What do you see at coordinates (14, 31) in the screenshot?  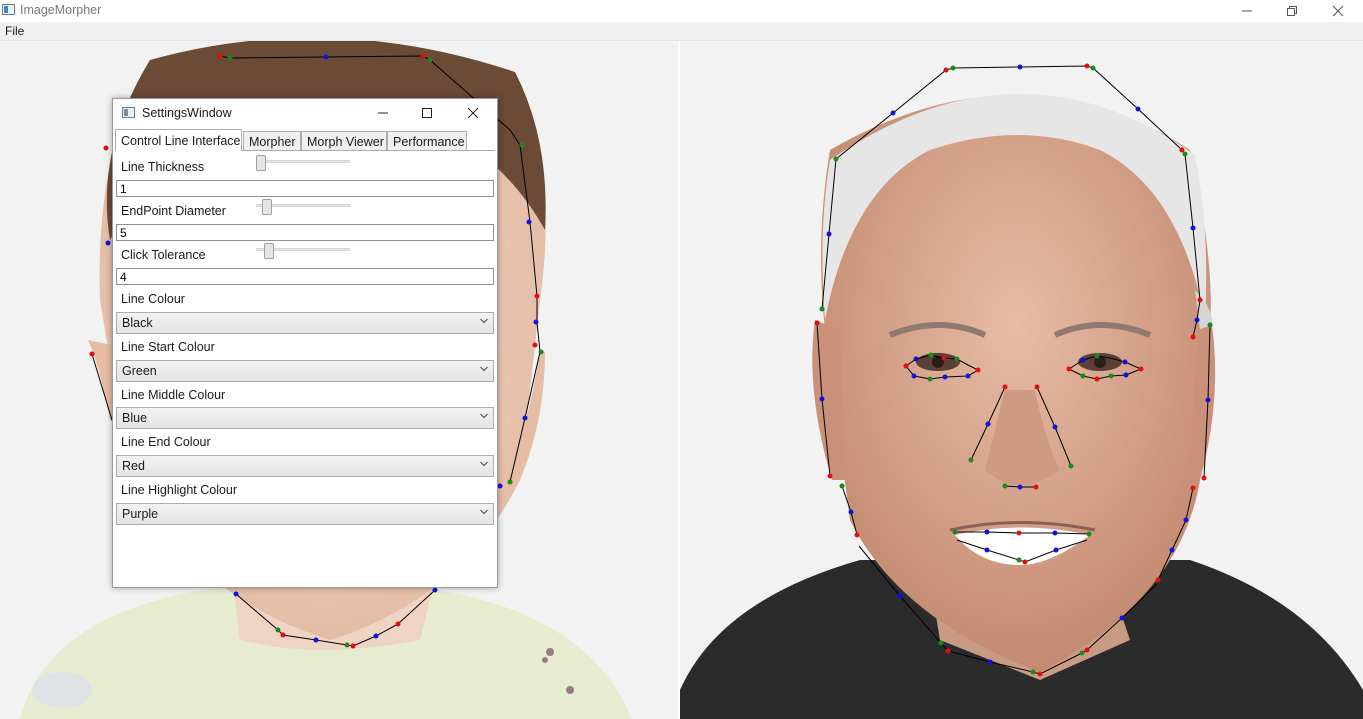 I see `menu-file: File` at bounding box center [14, 31].